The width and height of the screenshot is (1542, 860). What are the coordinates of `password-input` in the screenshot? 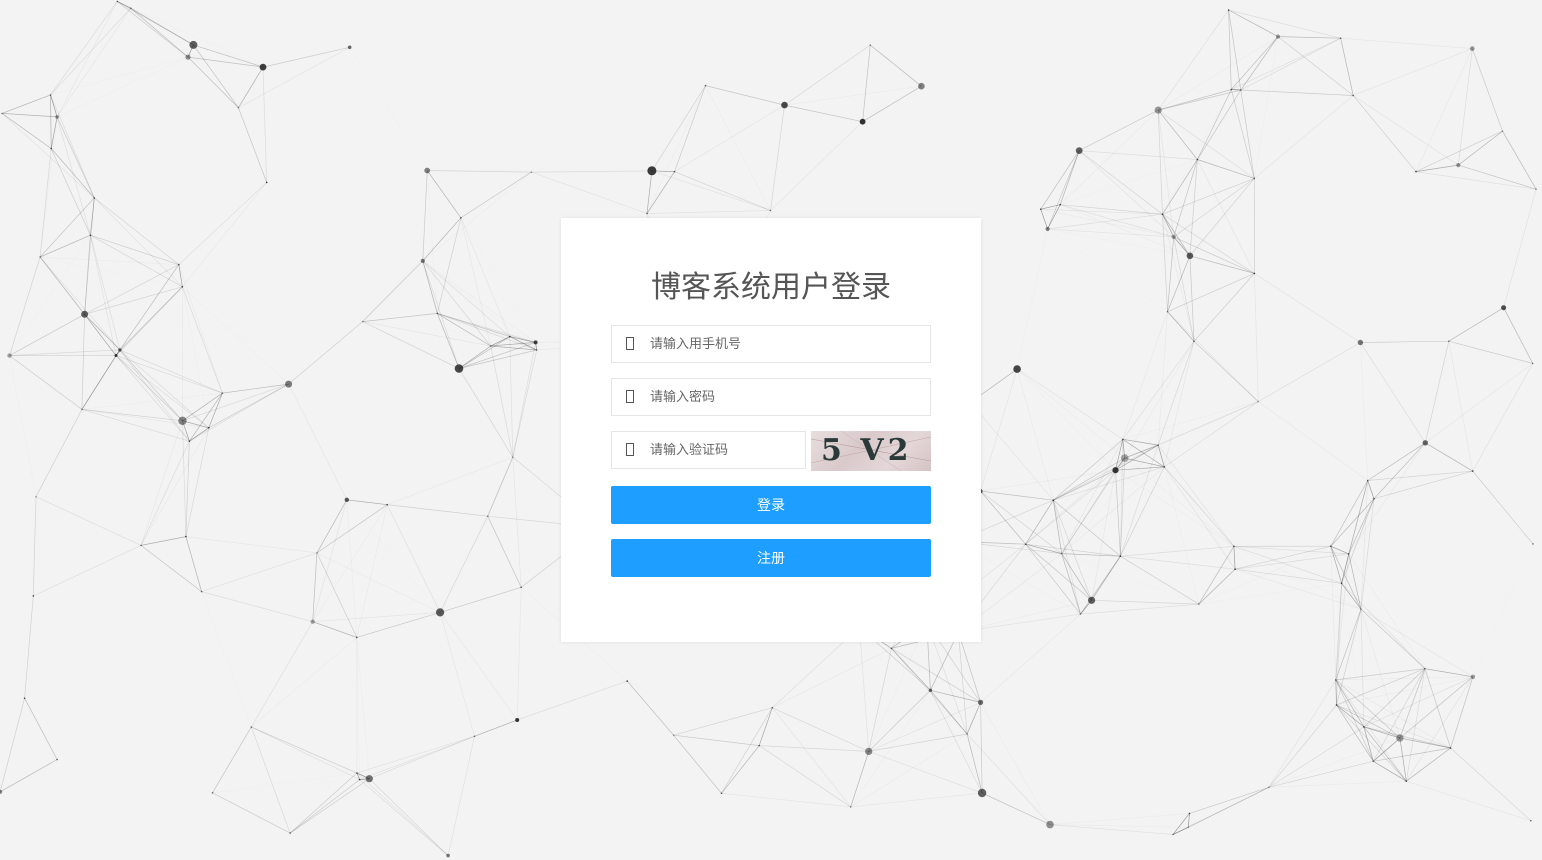 It's located at (780, 397).